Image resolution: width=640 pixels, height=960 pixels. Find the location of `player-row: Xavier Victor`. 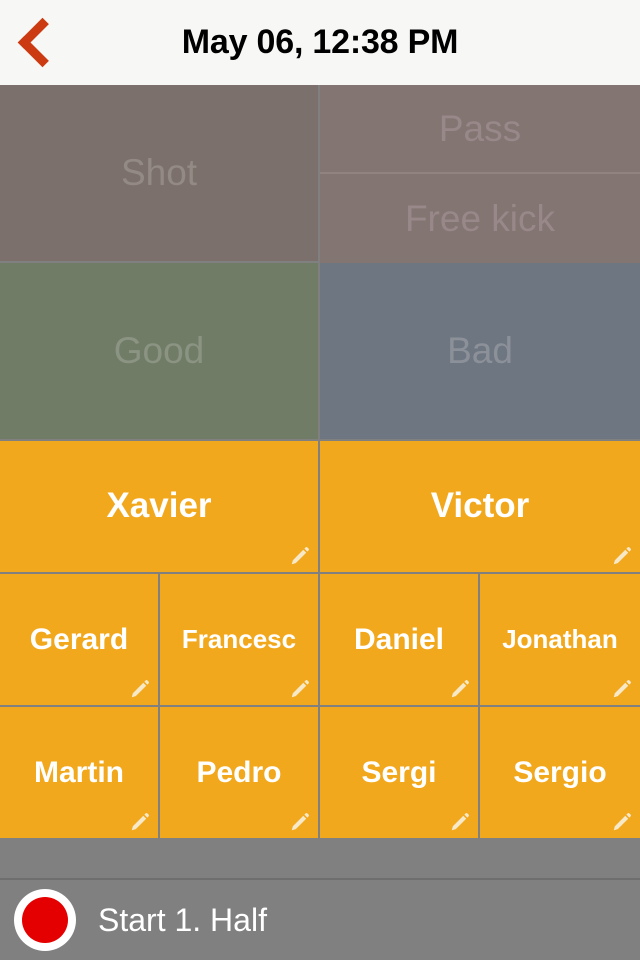

player-row: Xavier Victor is located at coordinates (320, 507).